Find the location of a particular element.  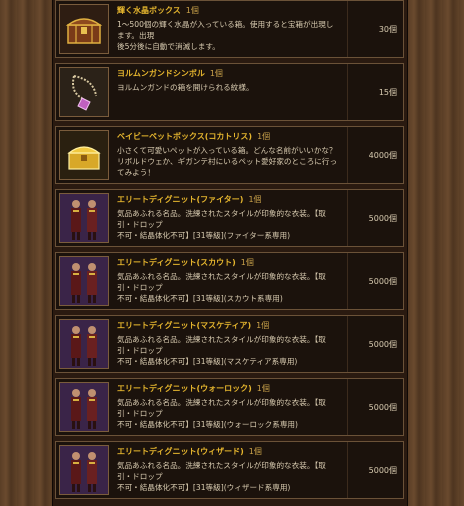

item-description: ヨルムンガンドの箱を開けられる紋様。 is located at coordinates (185, 87).